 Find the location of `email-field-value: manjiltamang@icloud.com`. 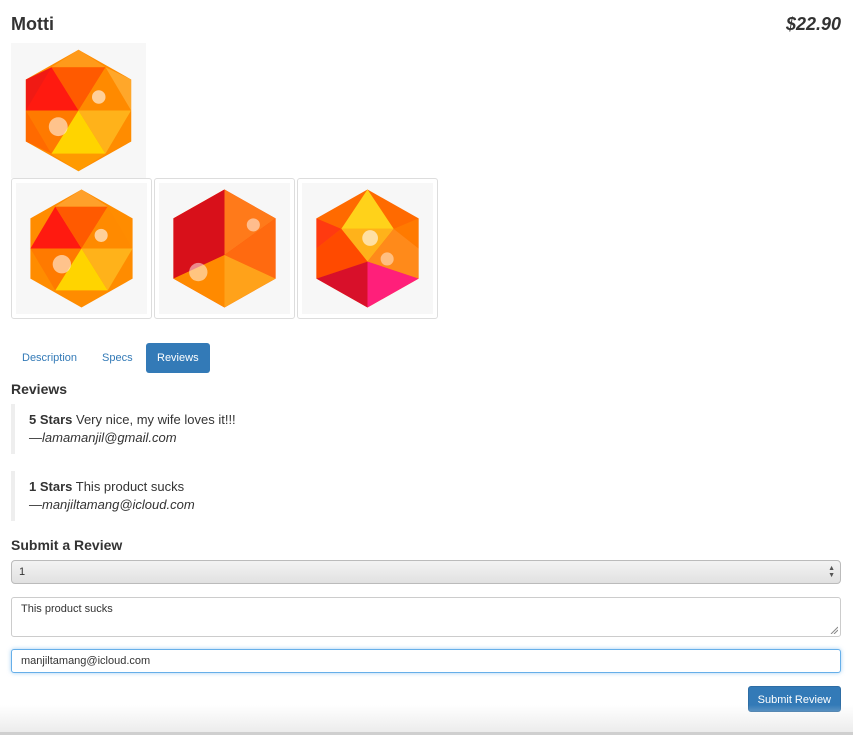

email-field-value: manjiltamang@icloud.com is located at coordinates (86, 661).